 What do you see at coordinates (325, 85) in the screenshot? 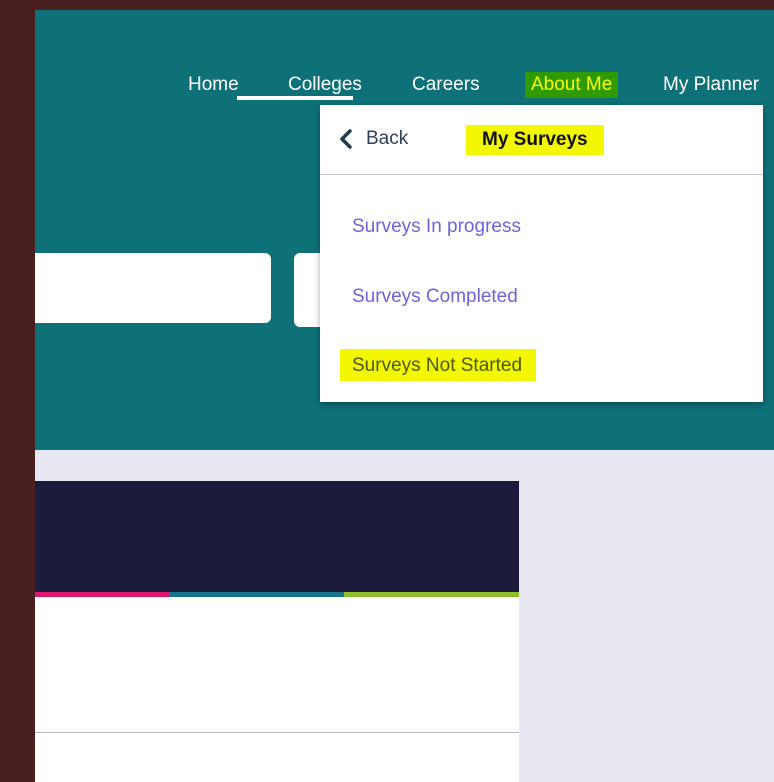
I see `nav-colleges: Colleges` at bounding box center [325, 85].